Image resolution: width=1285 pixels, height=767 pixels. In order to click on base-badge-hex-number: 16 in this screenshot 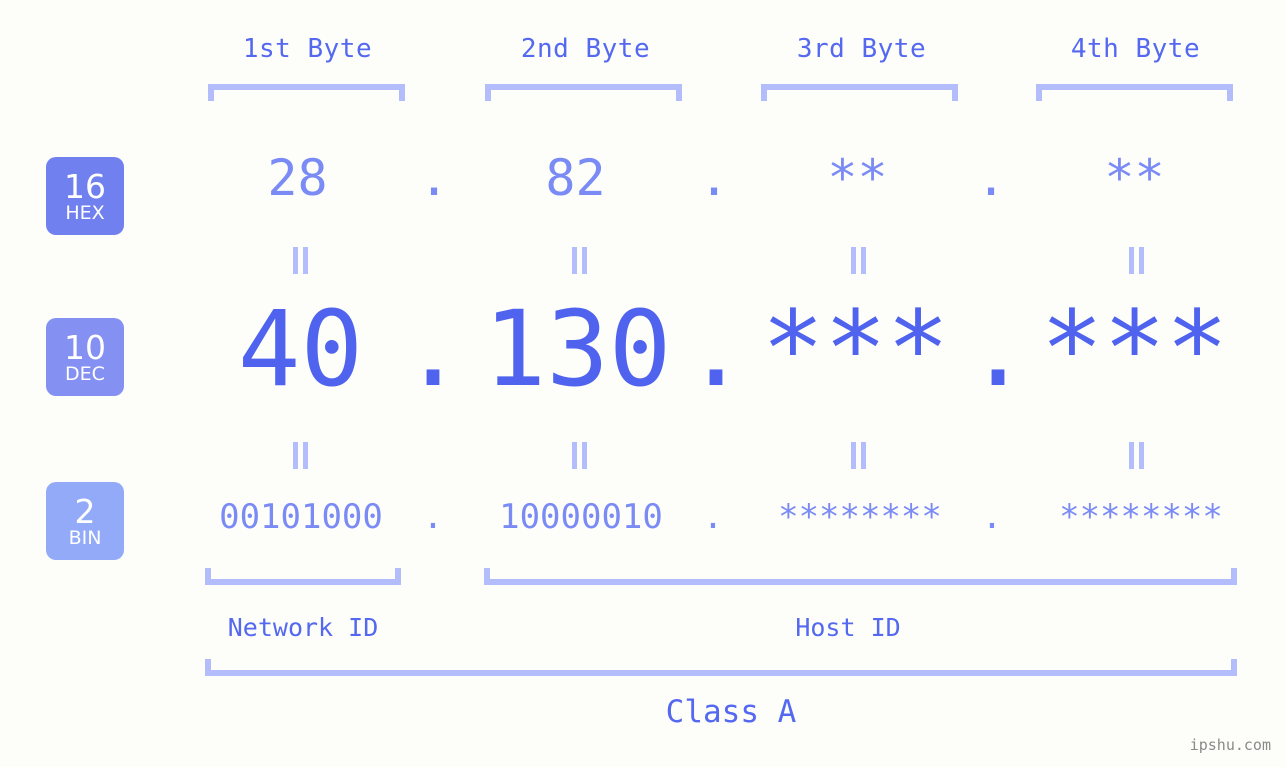, I will do `click(85, 186)`.